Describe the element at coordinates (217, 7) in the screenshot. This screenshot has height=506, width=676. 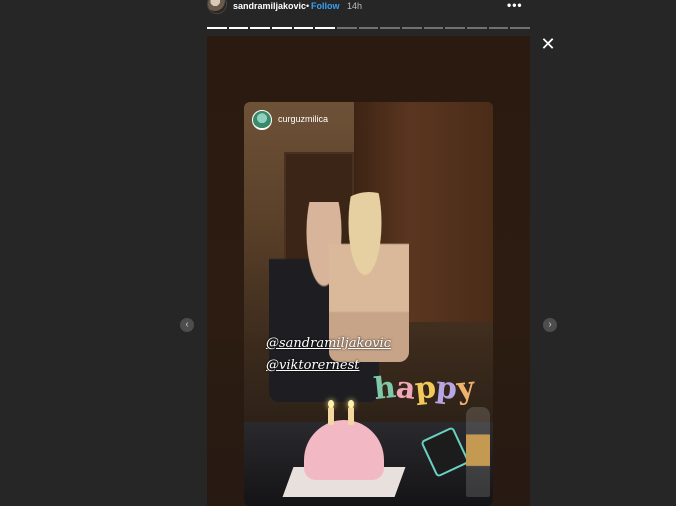
I see `avatar` at that location.